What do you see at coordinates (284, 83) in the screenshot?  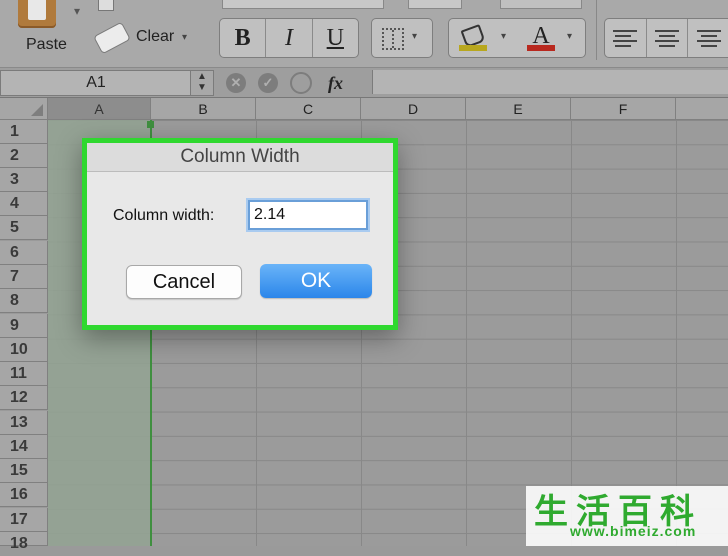 I see `formula-bar-icons: ✕ ✓ fx` at bounding box center [284, 83].